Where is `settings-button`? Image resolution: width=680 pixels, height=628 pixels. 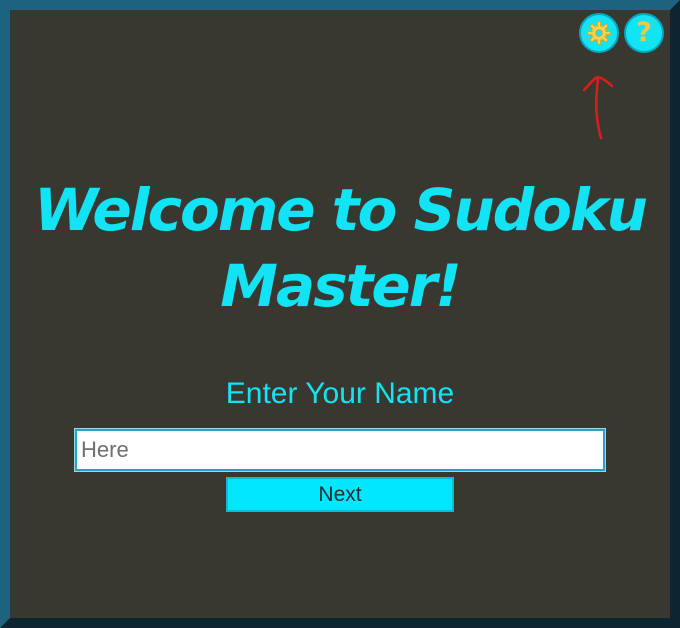 settings-button is located at coordinates (599, 33).